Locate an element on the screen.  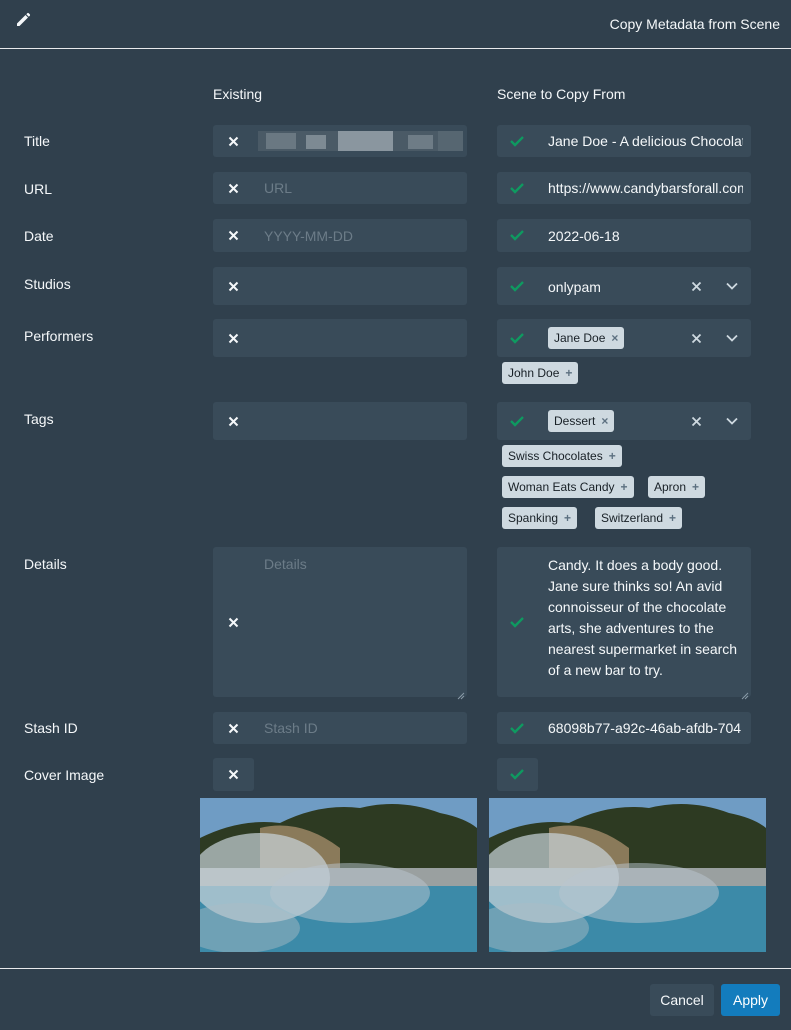
row-label-stash-id: Stash ID is located at coordinates (51, 728).